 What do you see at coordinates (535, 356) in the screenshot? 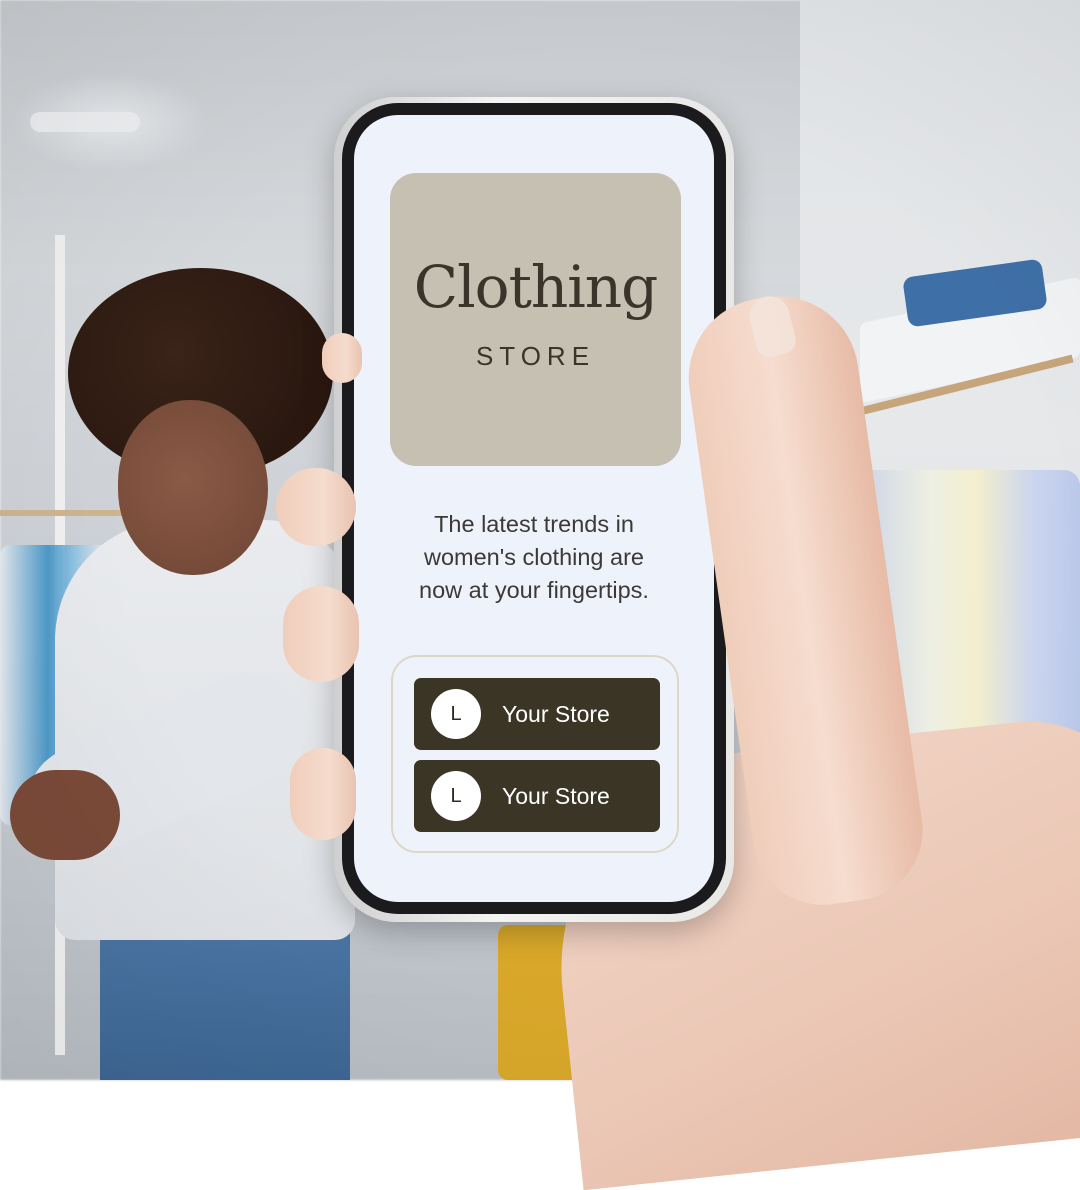
I see `logo-subtitle: STORE` at bounding box center [535, 356].